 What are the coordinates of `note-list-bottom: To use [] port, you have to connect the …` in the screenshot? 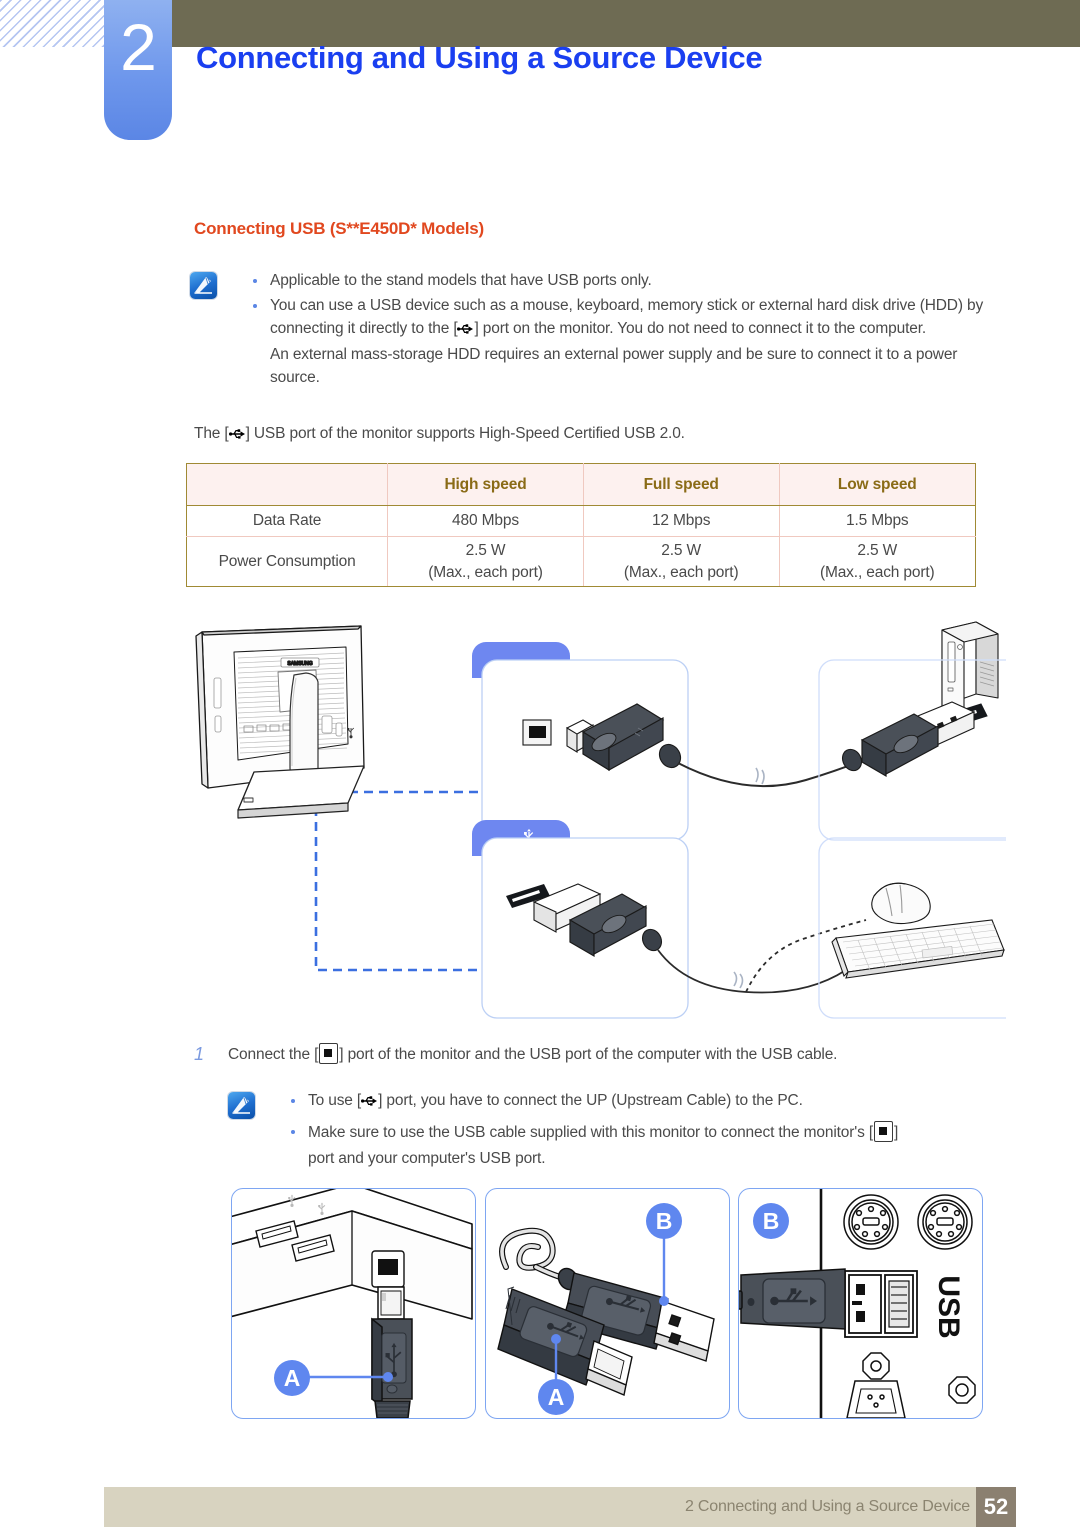 It's located at (592, 1131).